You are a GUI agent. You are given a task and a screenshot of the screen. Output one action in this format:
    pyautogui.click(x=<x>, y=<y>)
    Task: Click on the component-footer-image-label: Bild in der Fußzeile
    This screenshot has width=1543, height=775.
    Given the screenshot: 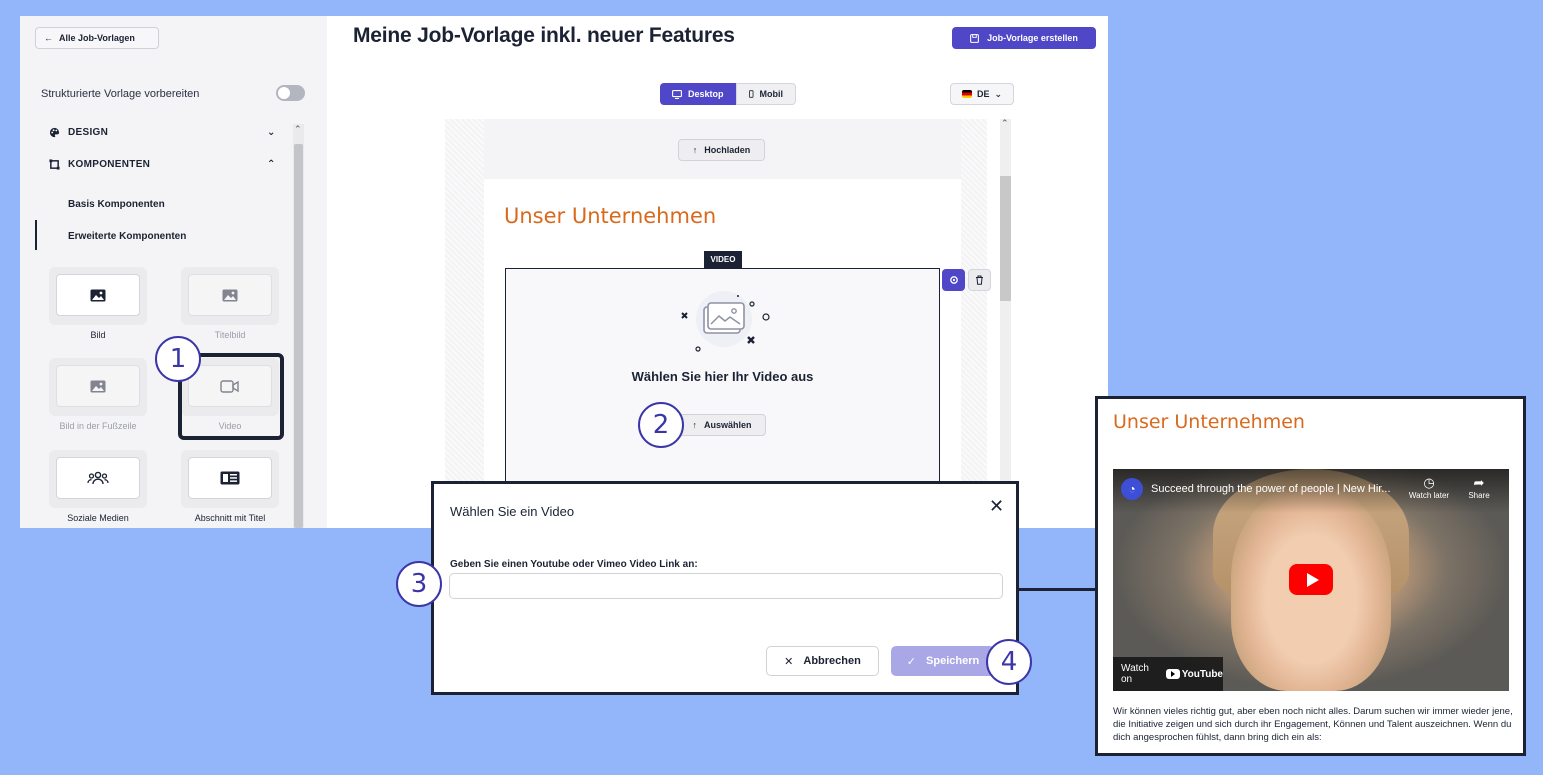 What is the action you would take?
    pyautogui.click(x=98, y=426)
    